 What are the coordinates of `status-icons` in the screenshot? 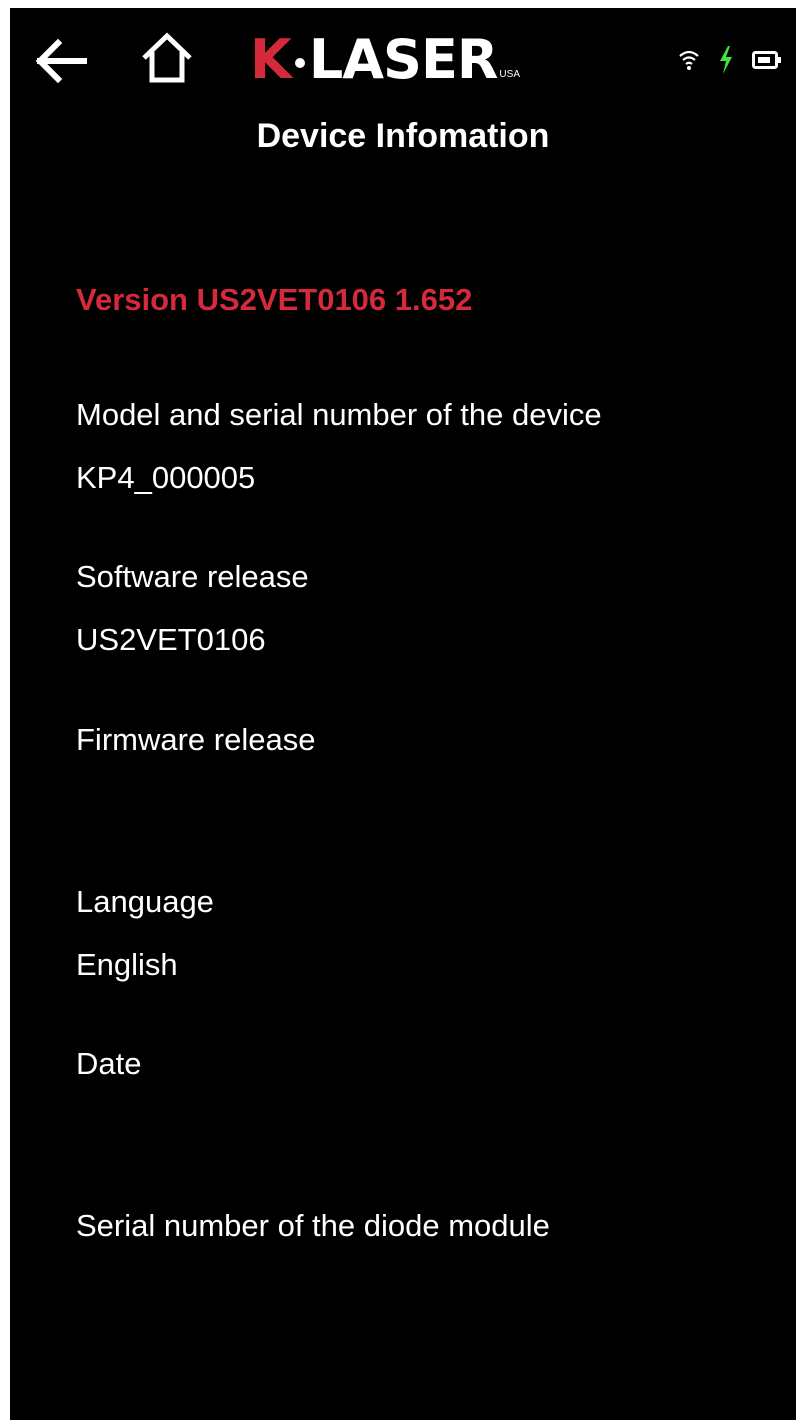 It's located at (730, 62).